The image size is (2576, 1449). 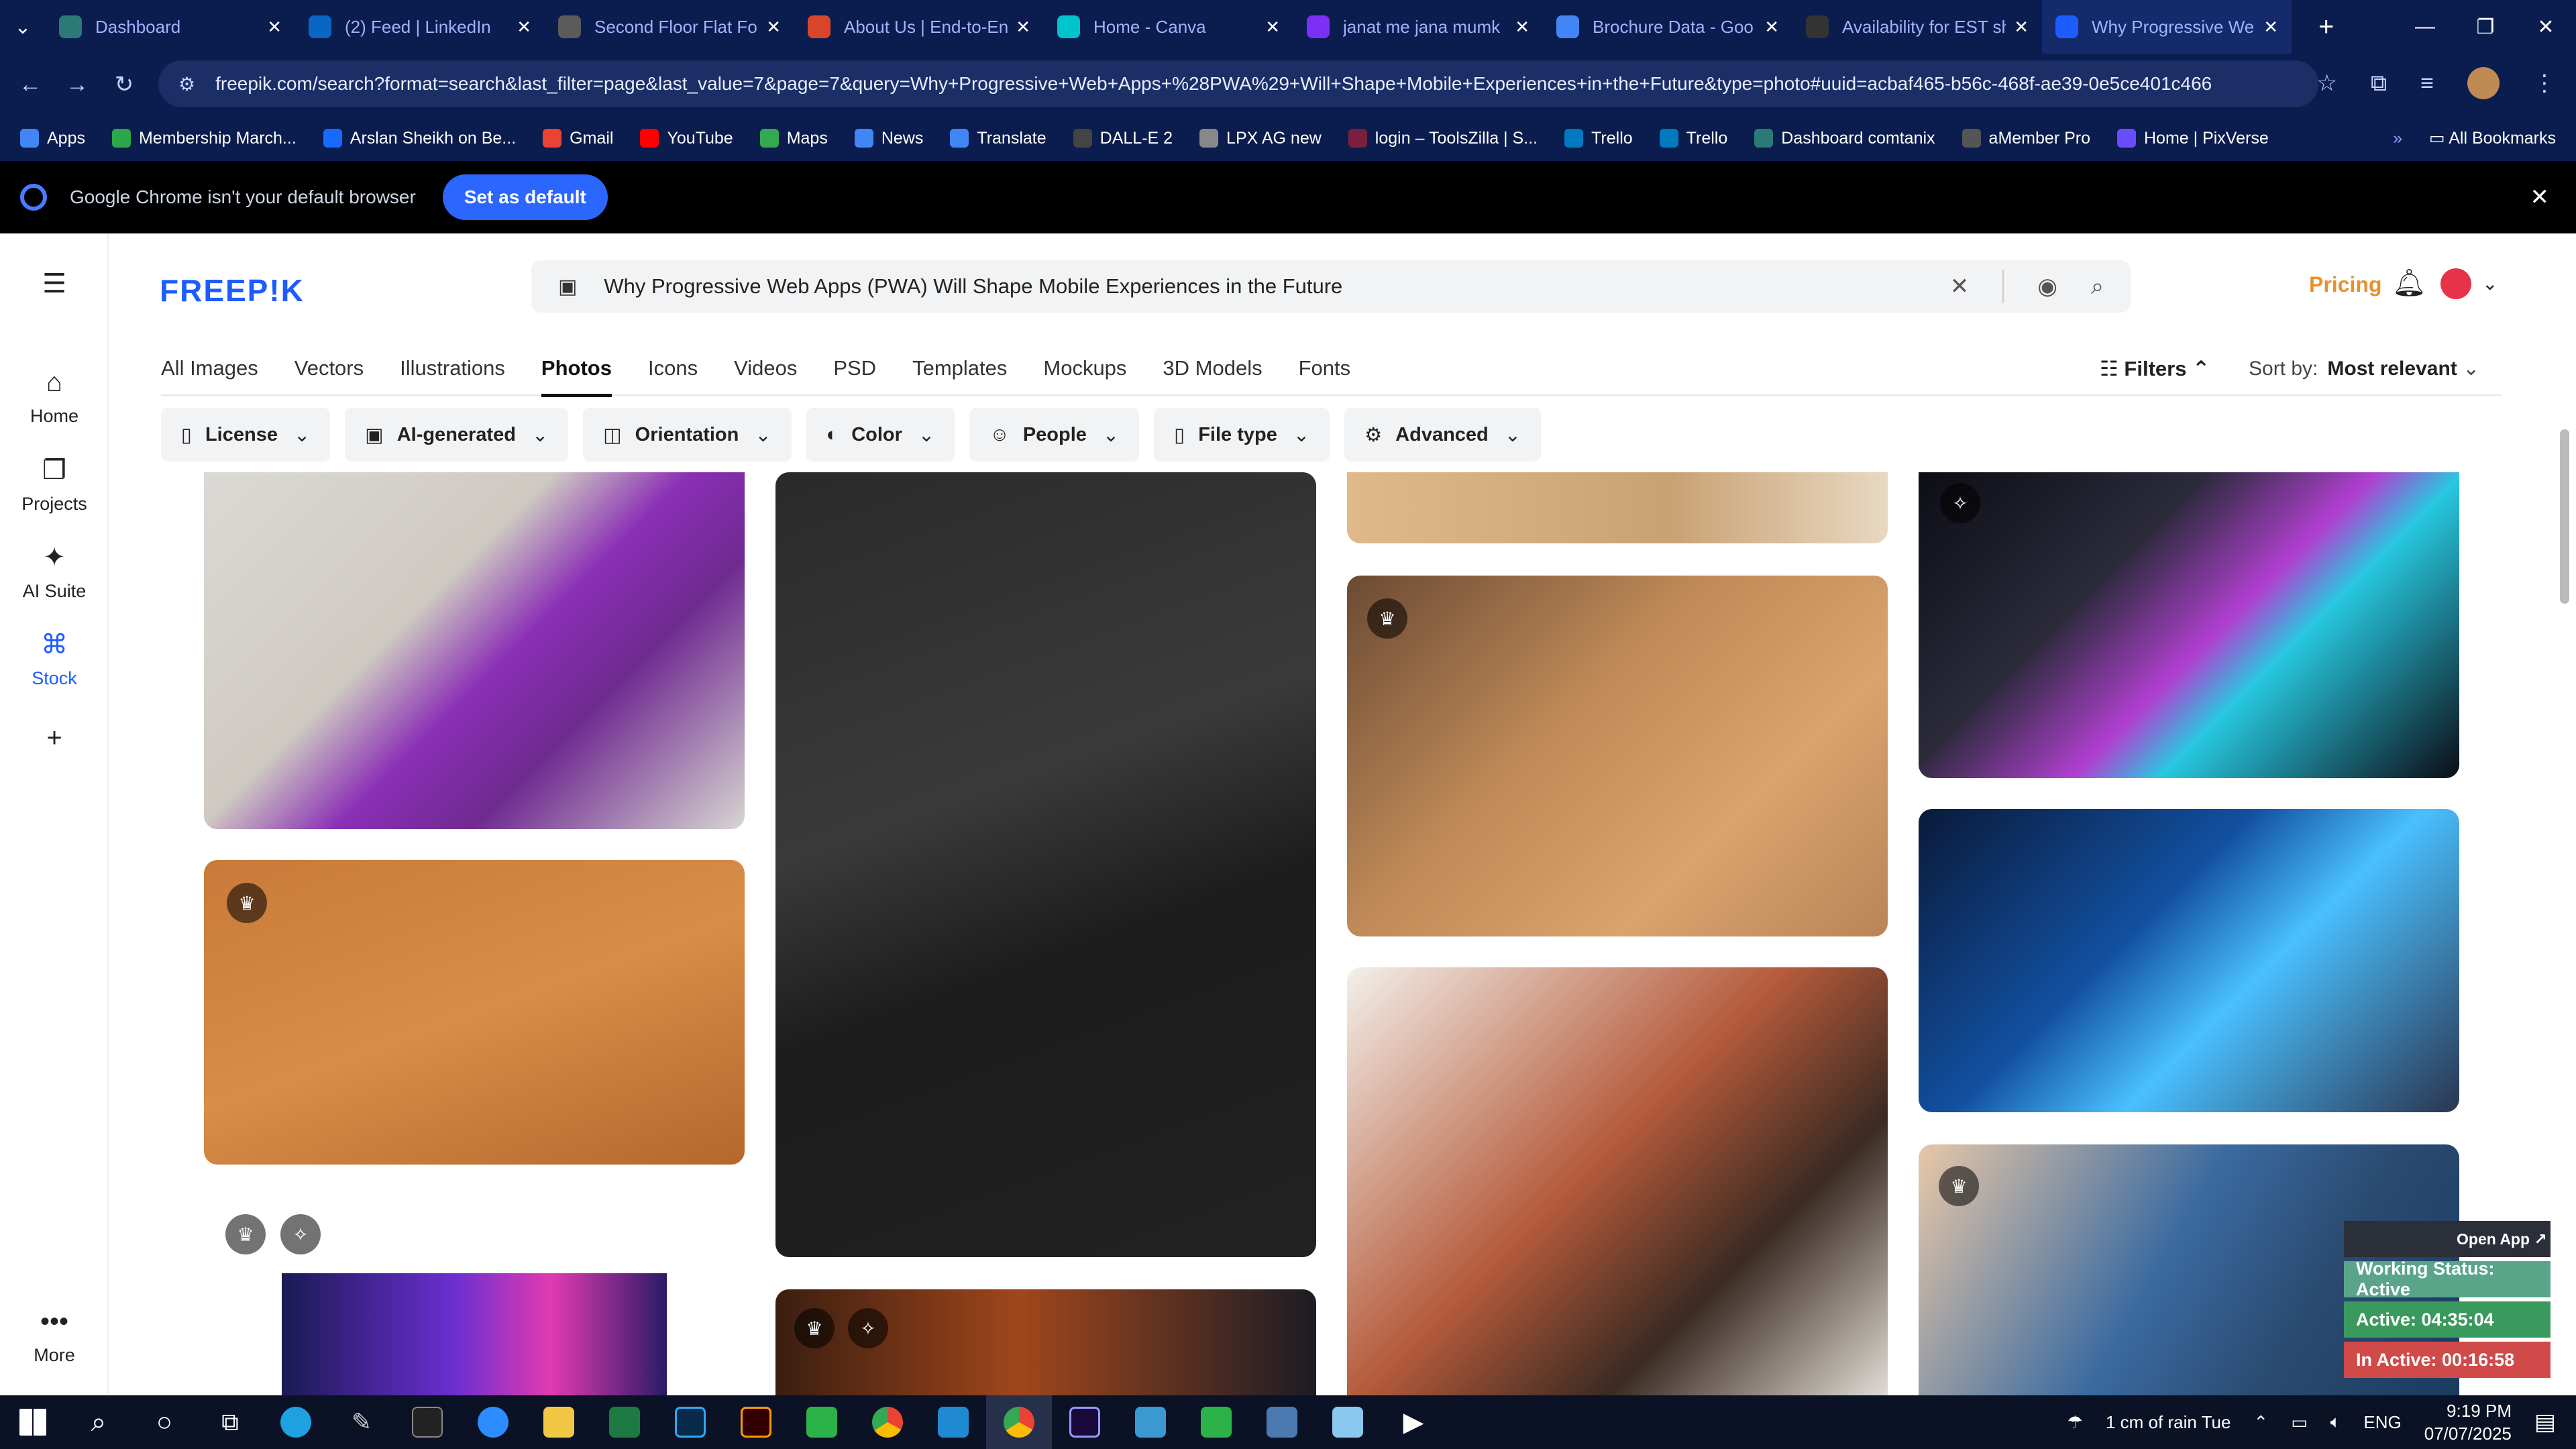 What do you see at coordinates (959, 368) in the screenshot?
I see `tab-templates: Templates` at bounding box center [959, 368].